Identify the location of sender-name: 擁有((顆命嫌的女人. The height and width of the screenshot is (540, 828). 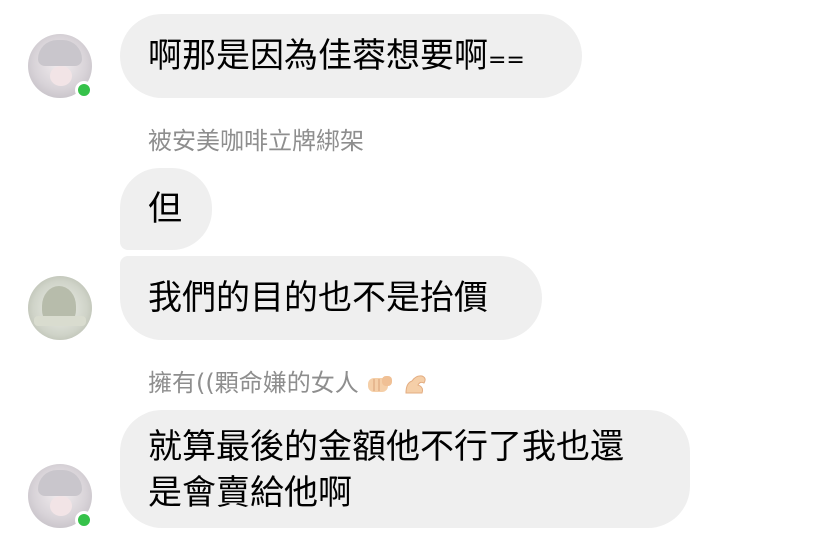
(289, 383).